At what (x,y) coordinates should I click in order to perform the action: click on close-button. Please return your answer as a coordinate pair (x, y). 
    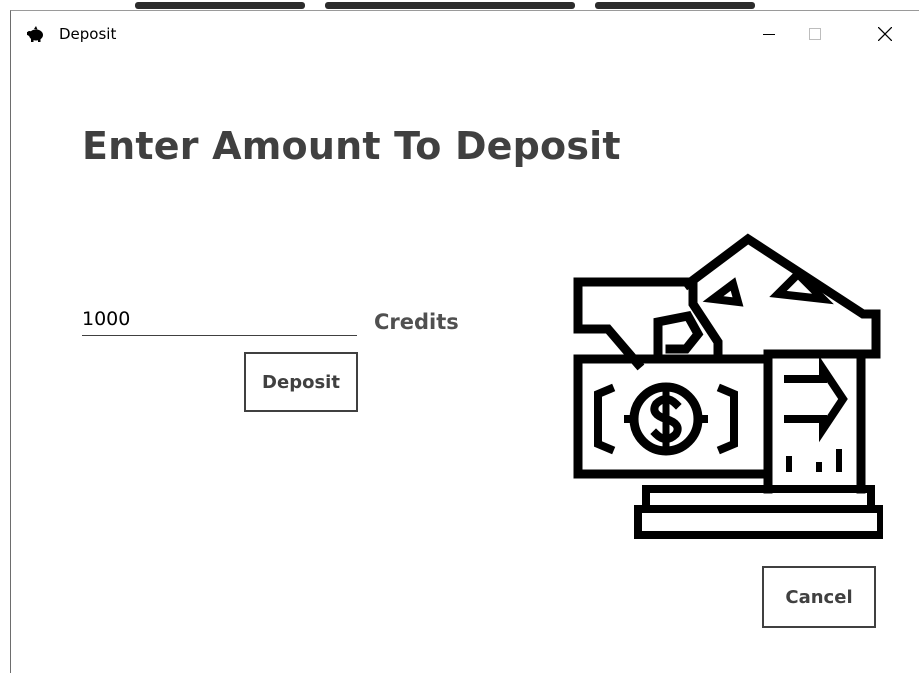
    Looking at the image, I should click on (885, 34).